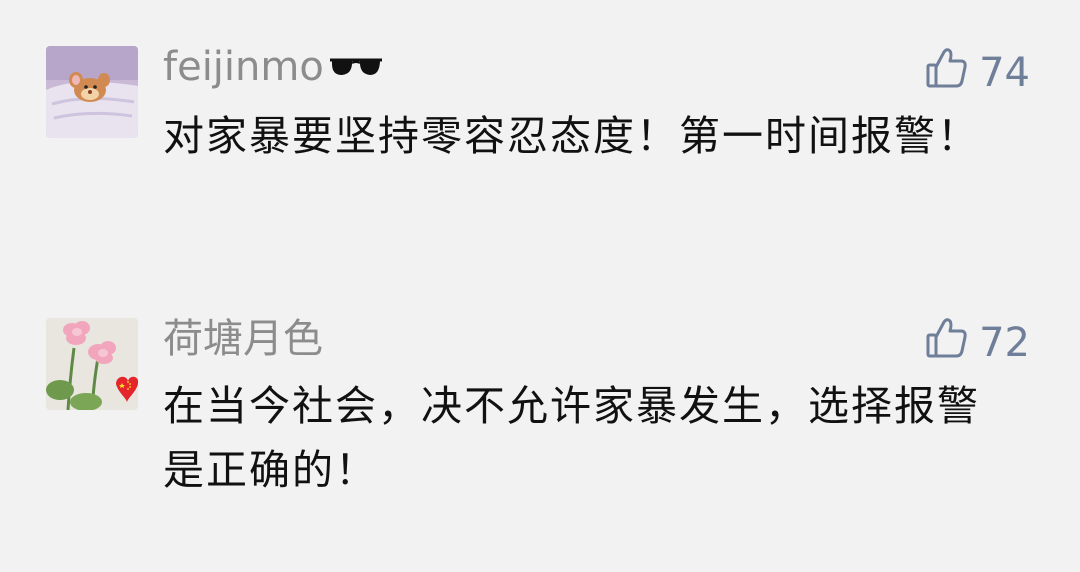 The height and width of the screenshot is (572, 1080). What do you see at coordinates (977, 73) in the screenshot?
I see `like-button: 74` at bounding box center [977, 73].